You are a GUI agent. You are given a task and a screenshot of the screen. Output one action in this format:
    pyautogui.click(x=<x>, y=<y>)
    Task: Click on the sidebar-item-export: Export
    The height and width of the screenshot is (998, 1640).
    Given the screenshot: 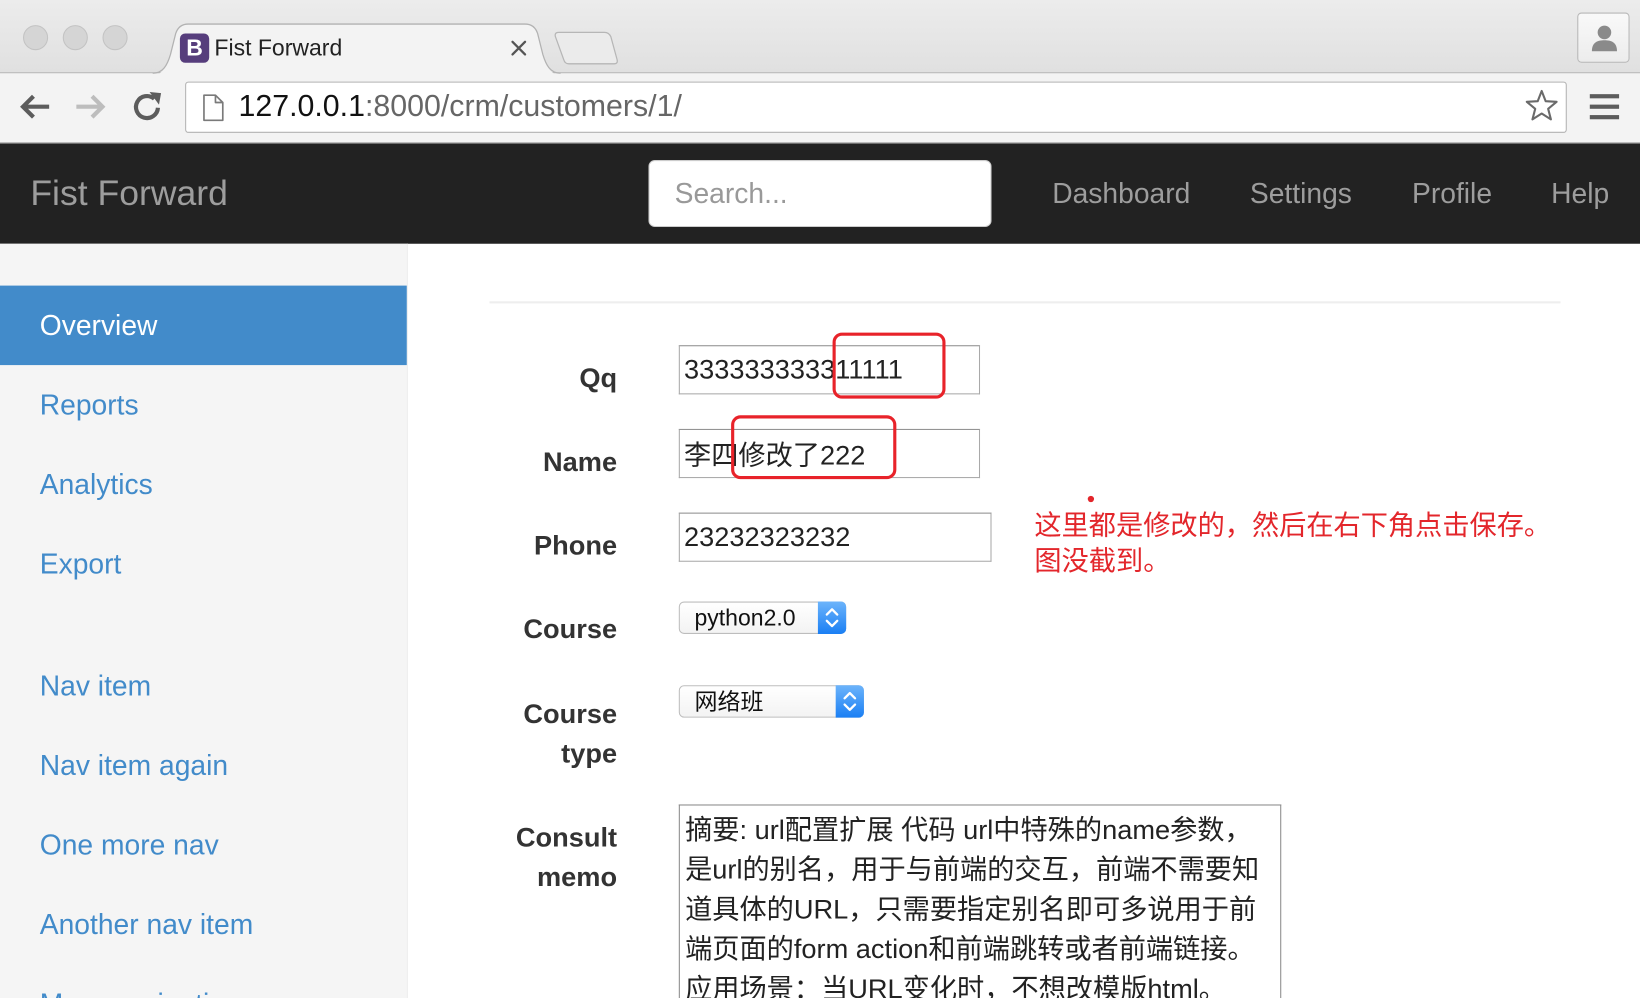 What is the action you would take?
    pyautogui.click(x=203, y=564)
    